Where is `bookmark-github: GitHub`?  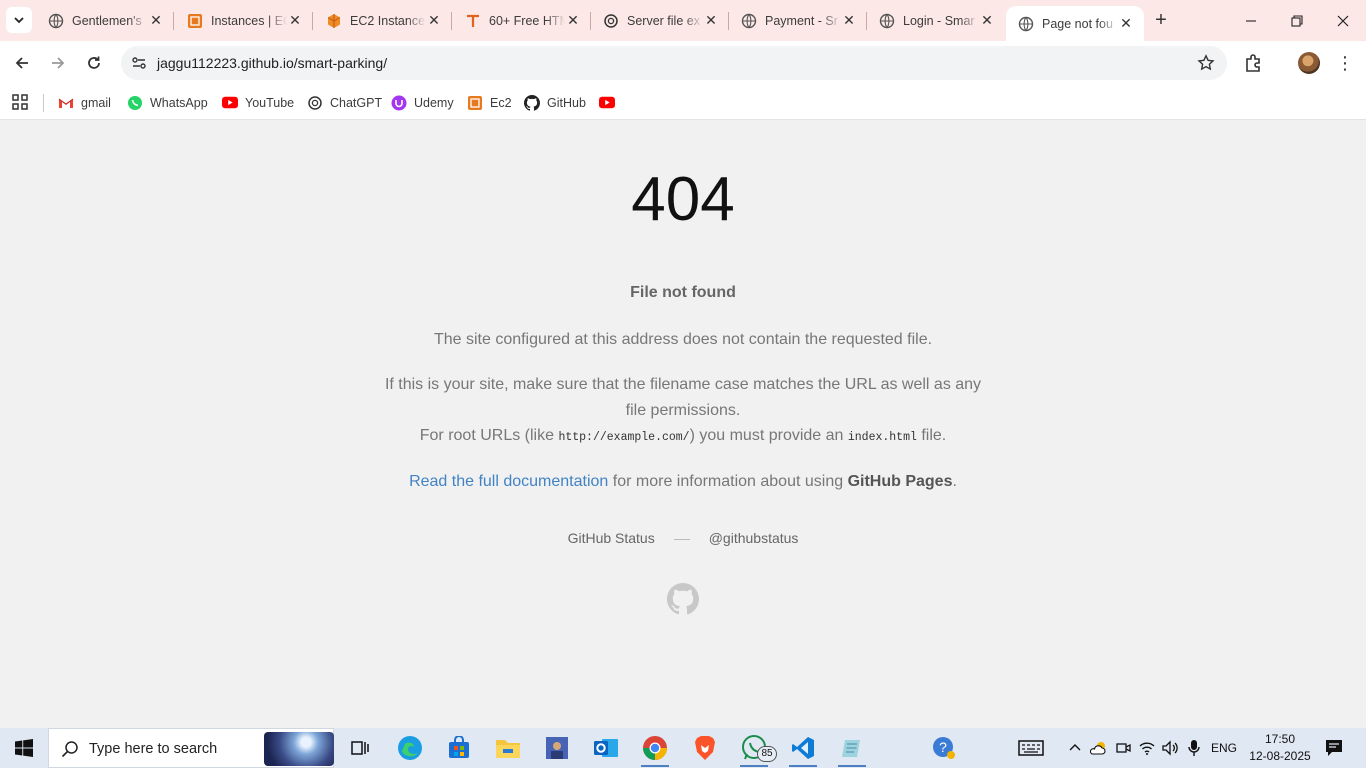
bookmark-github: GitHub is located at coordinates (555, 102).